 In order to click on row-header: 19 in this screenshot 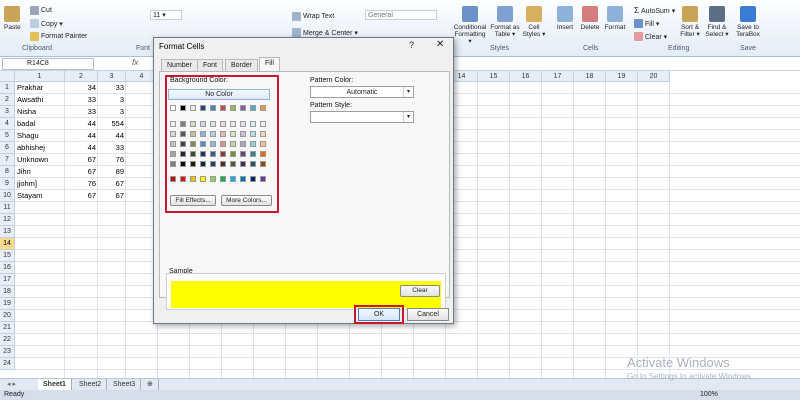, I will do `click(7, 304)`.